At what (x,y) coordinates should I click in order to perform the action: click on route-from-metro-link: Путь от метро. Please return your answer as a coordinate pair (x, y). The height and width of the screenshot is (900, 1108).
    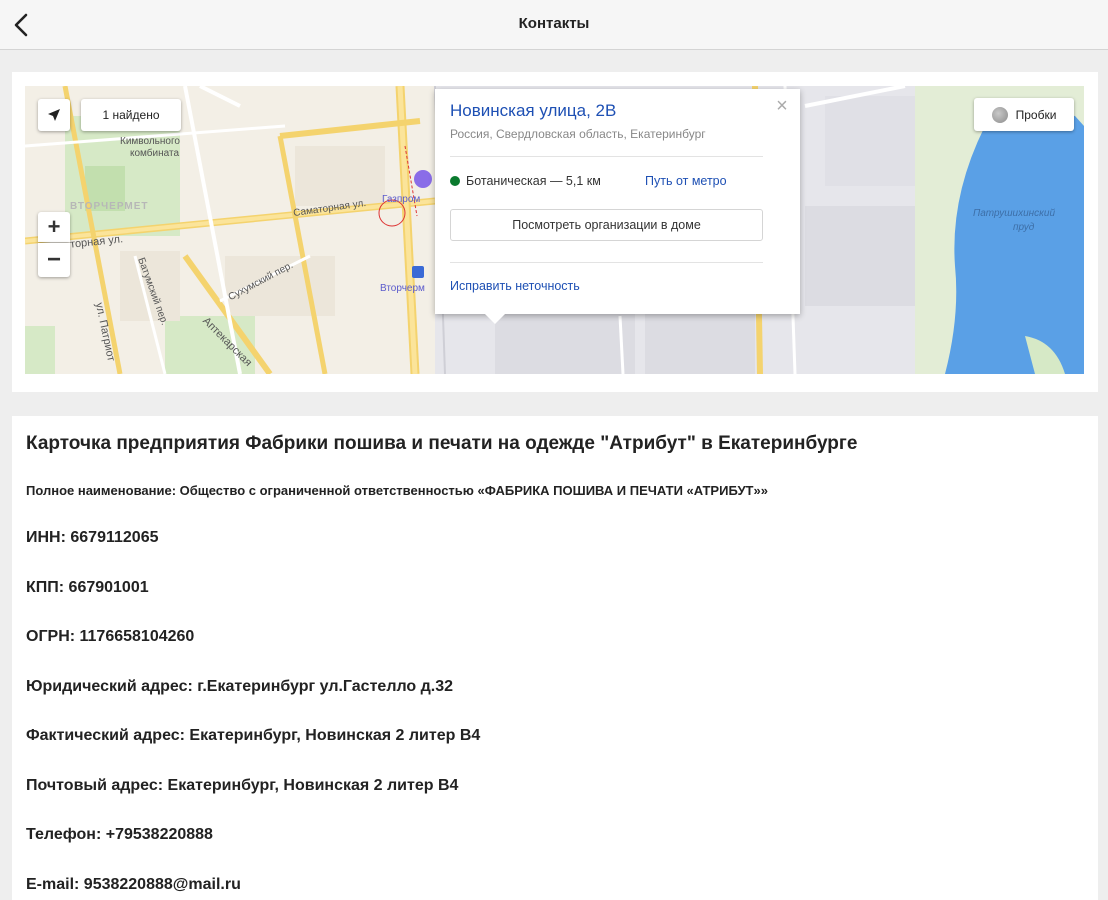
    Looking at the image, I should click on (686, 181).